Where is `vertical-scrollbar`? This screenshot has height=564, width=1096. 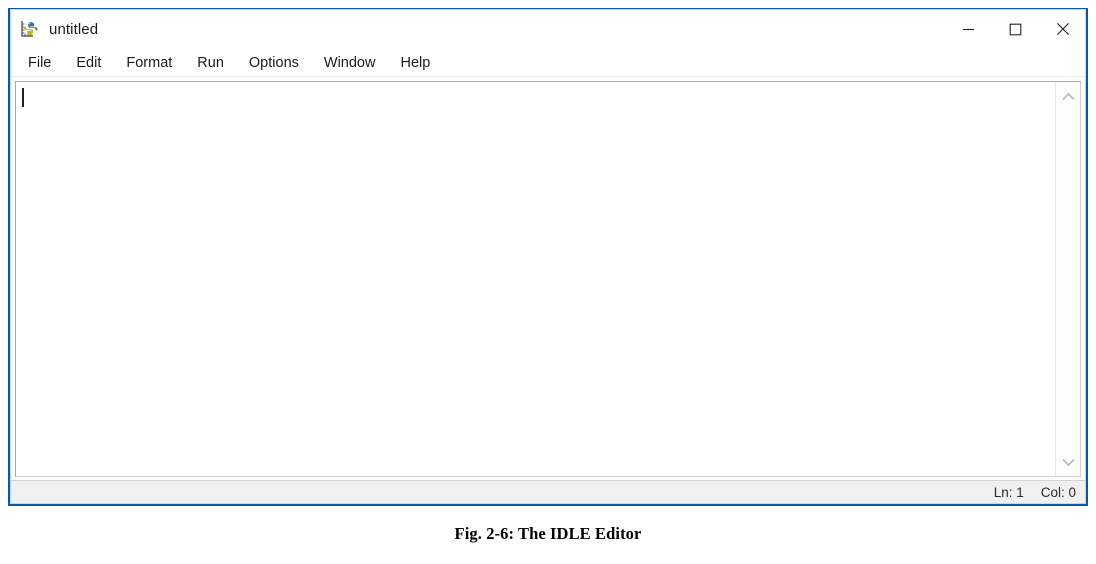
vertical-scrollbar is located at coordinates (1067, 279).